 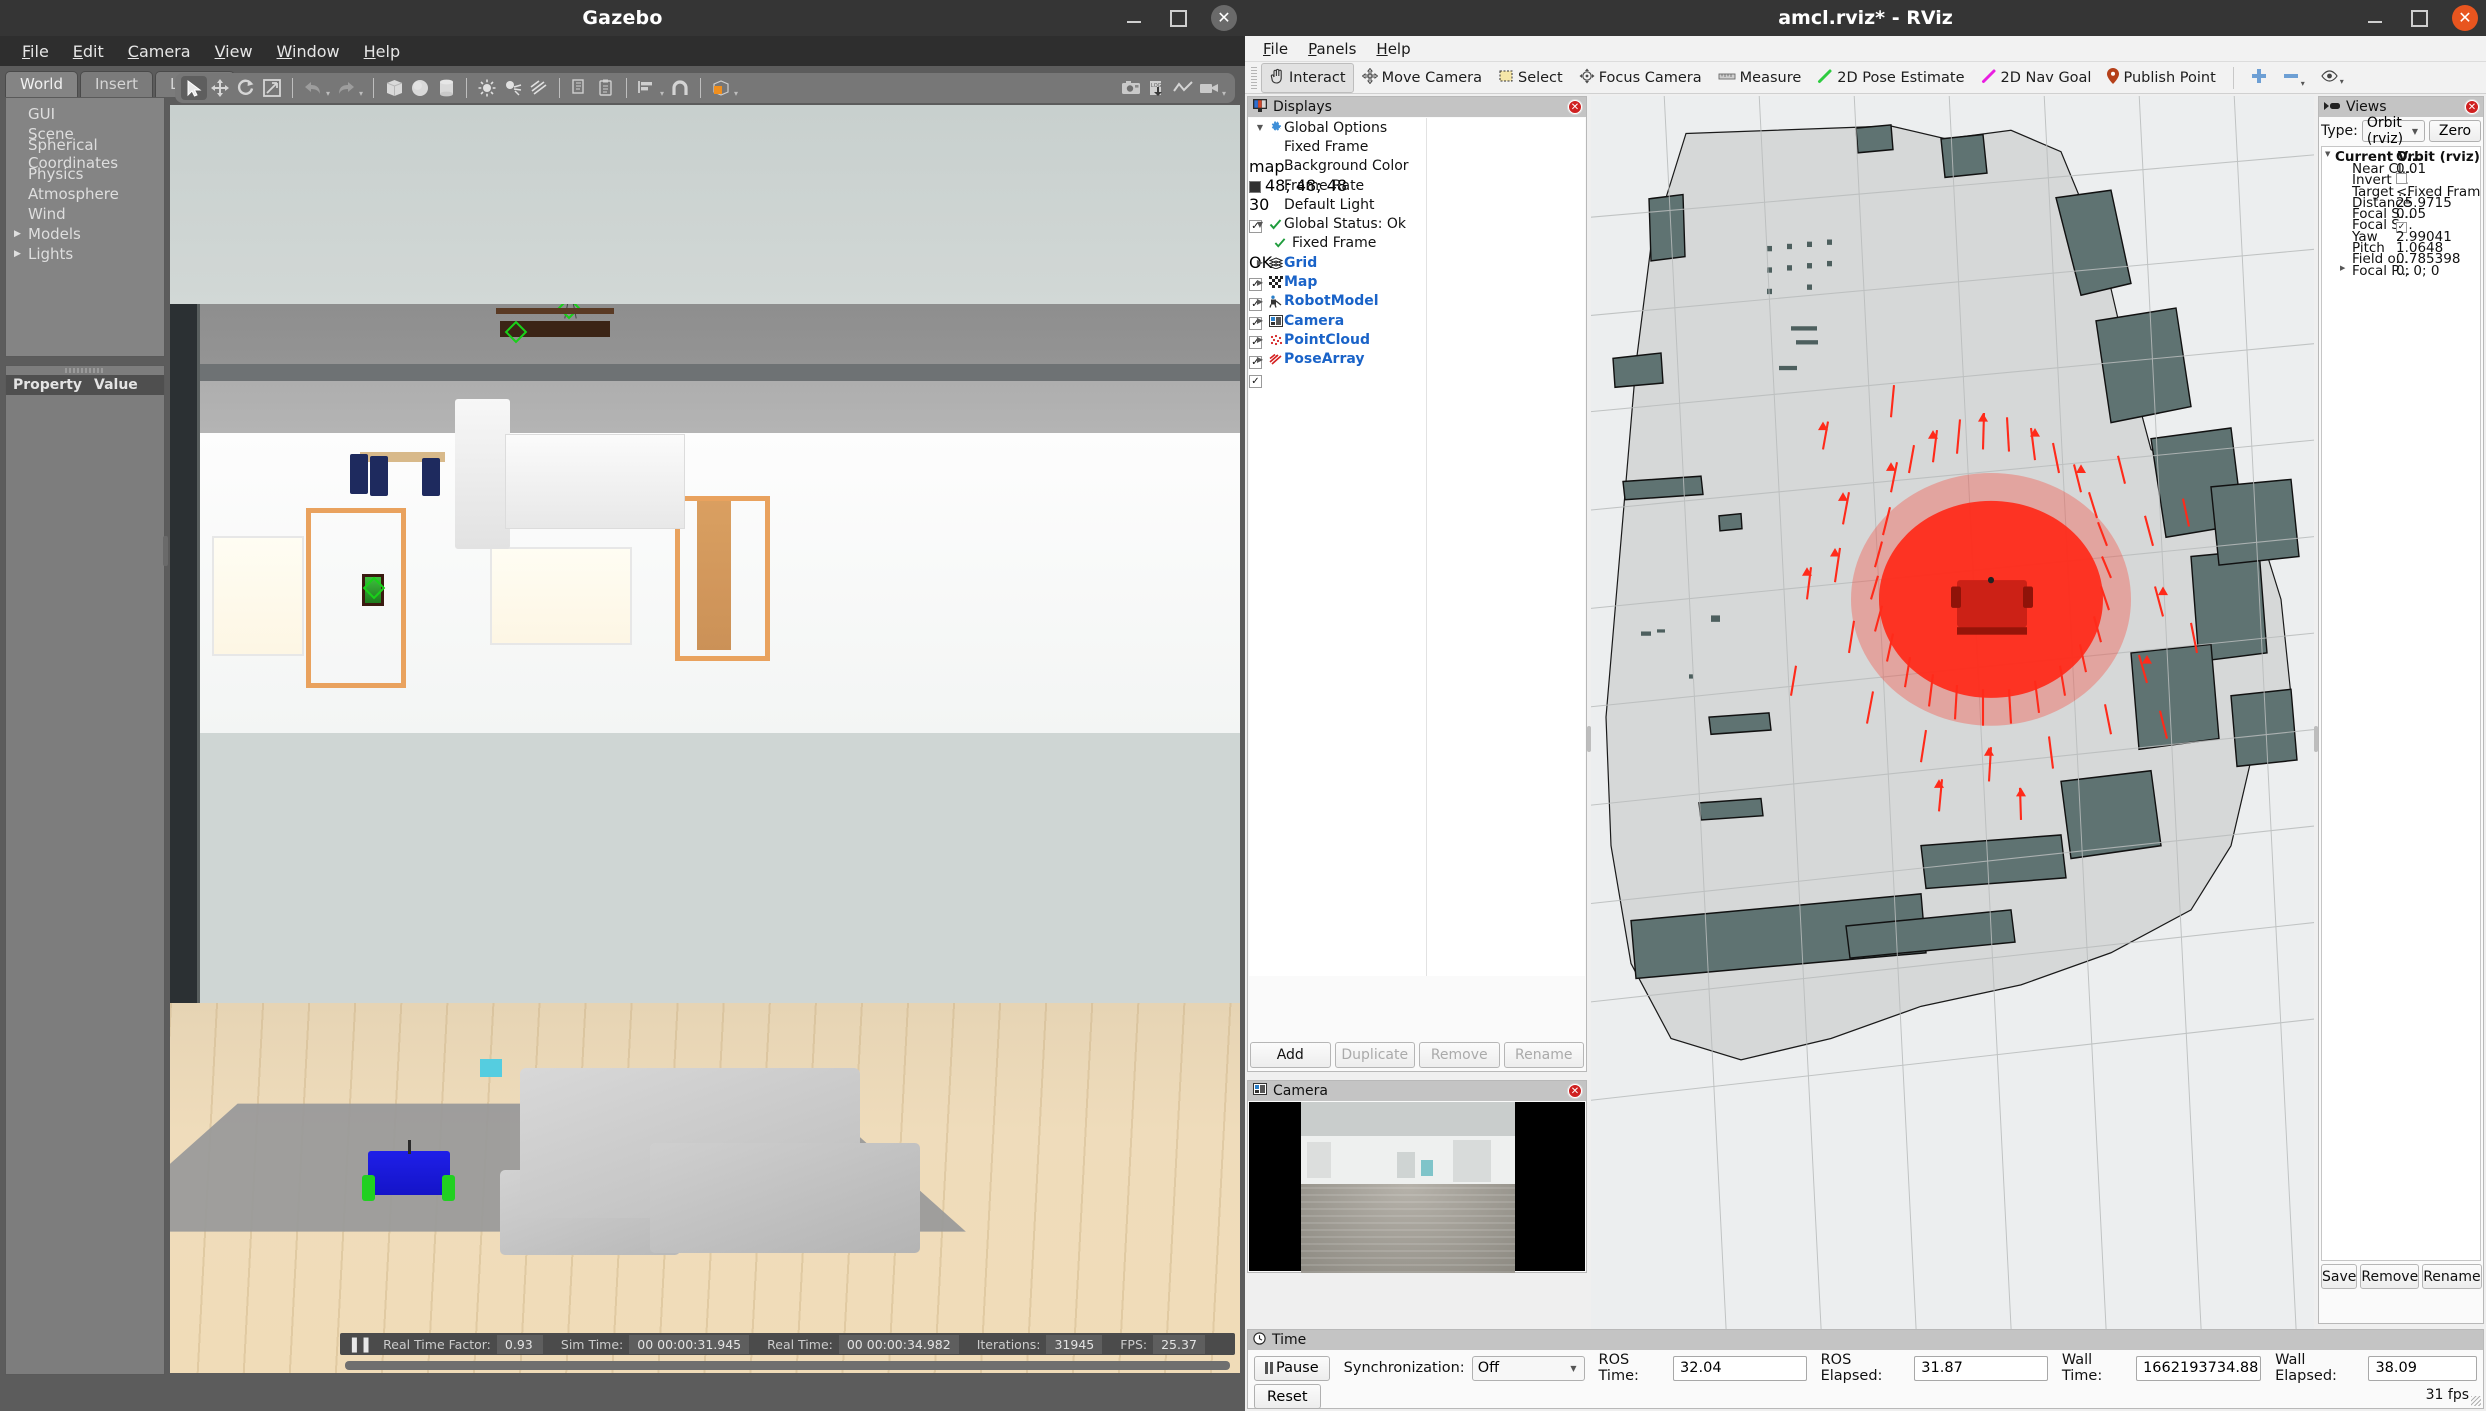 I want to click on panel-grip, so click(x=85, y=370).